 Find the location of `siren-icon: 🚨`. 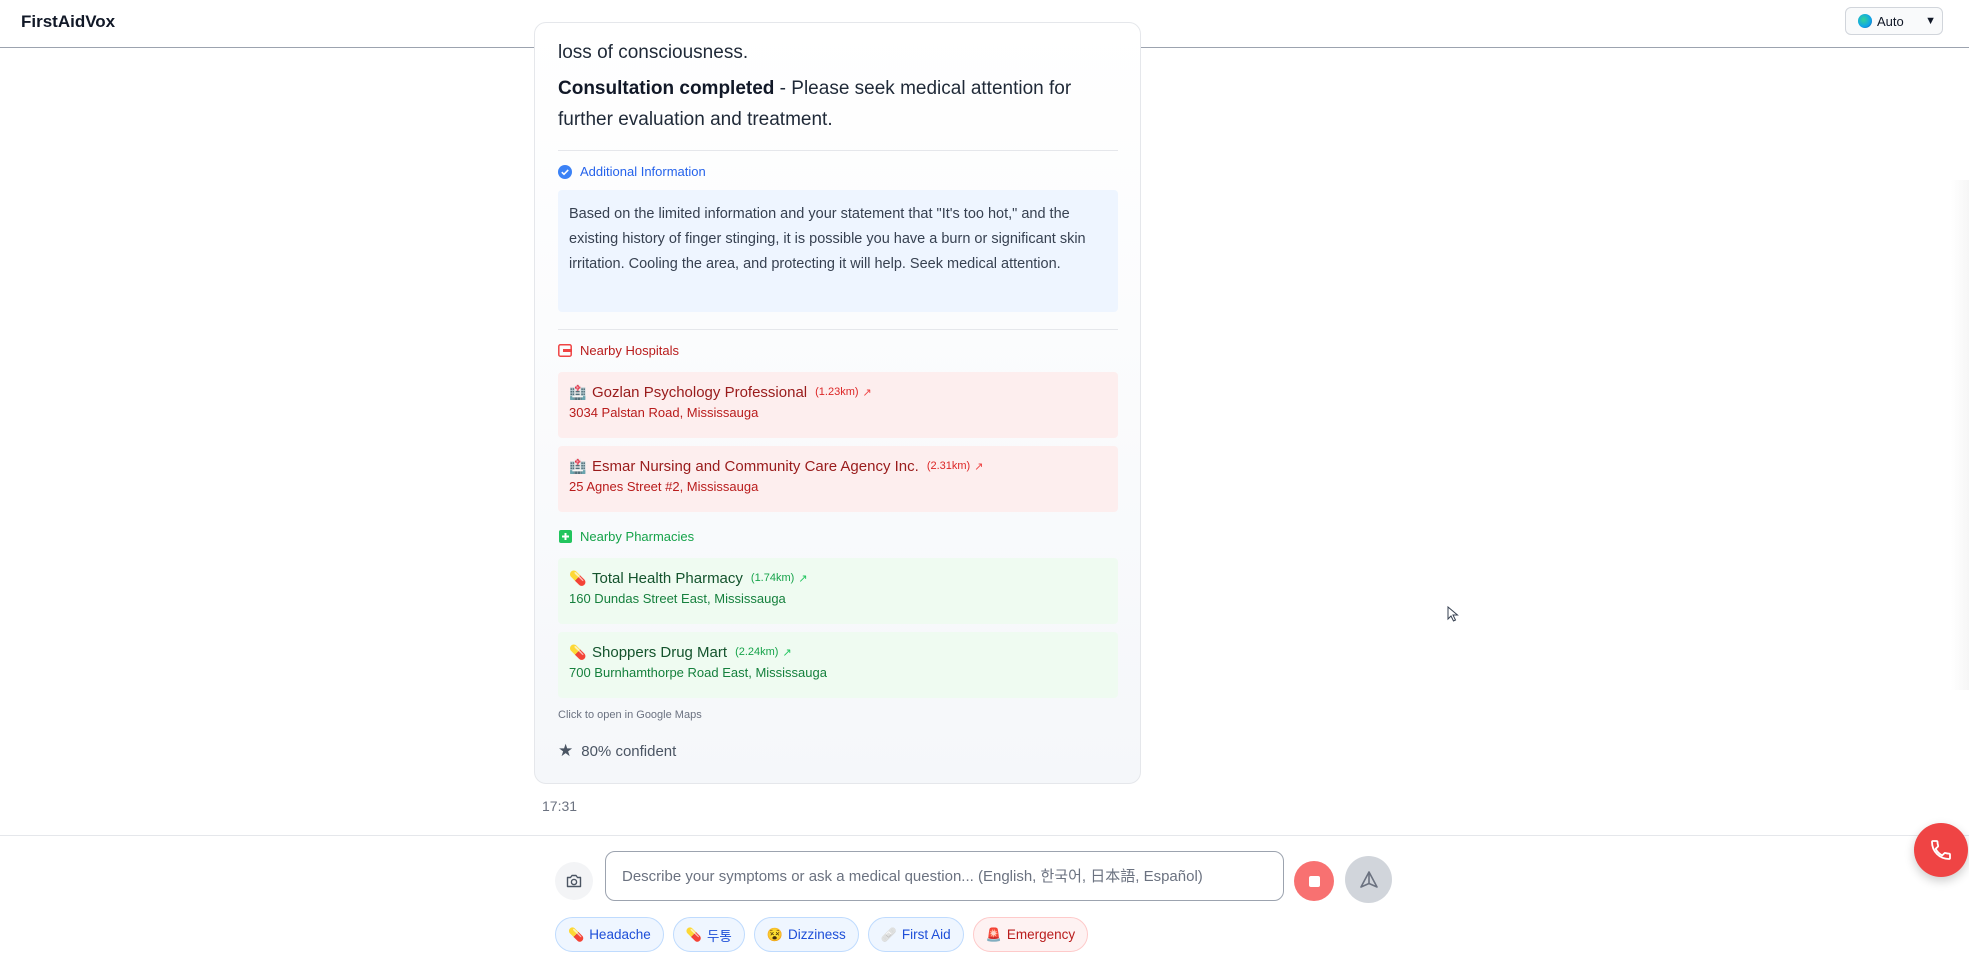

siren-icon: 🚨 is located at coordinates (993, 934).